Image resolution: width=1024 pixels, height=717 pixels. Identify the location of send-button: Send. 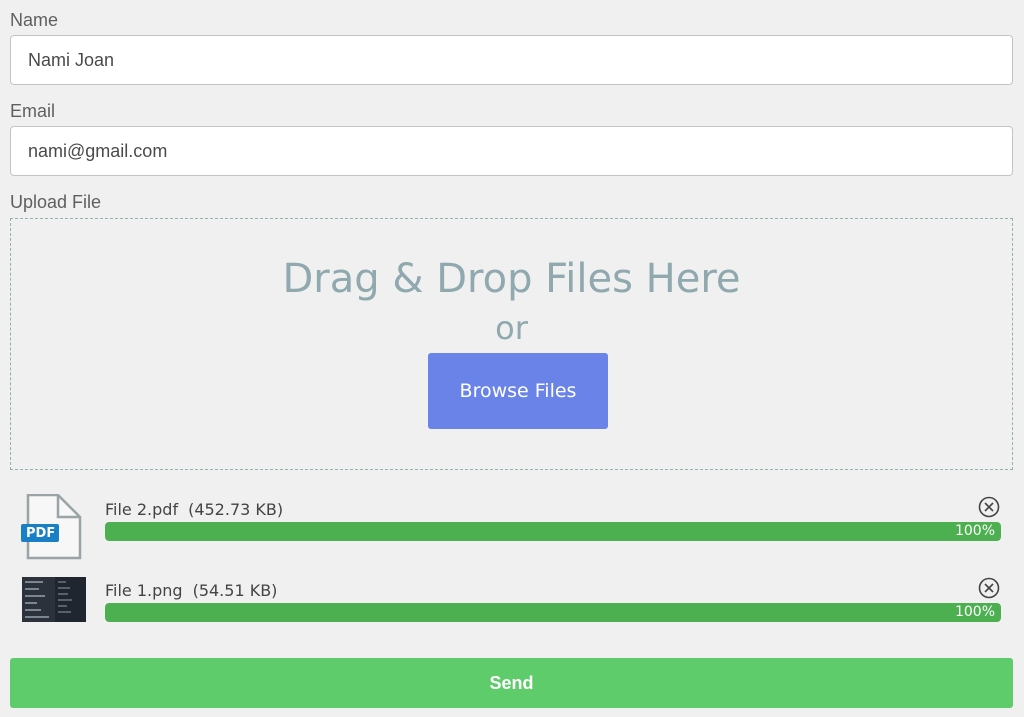
(511, 683).